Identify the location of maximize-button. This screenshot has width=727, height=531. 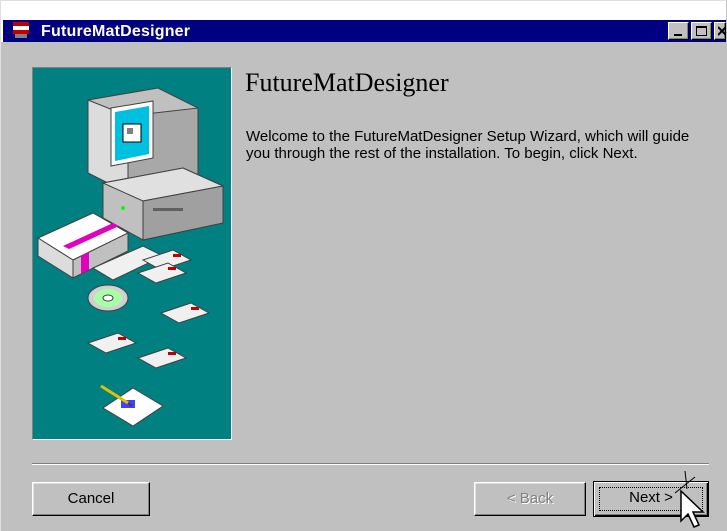
(701, 31).